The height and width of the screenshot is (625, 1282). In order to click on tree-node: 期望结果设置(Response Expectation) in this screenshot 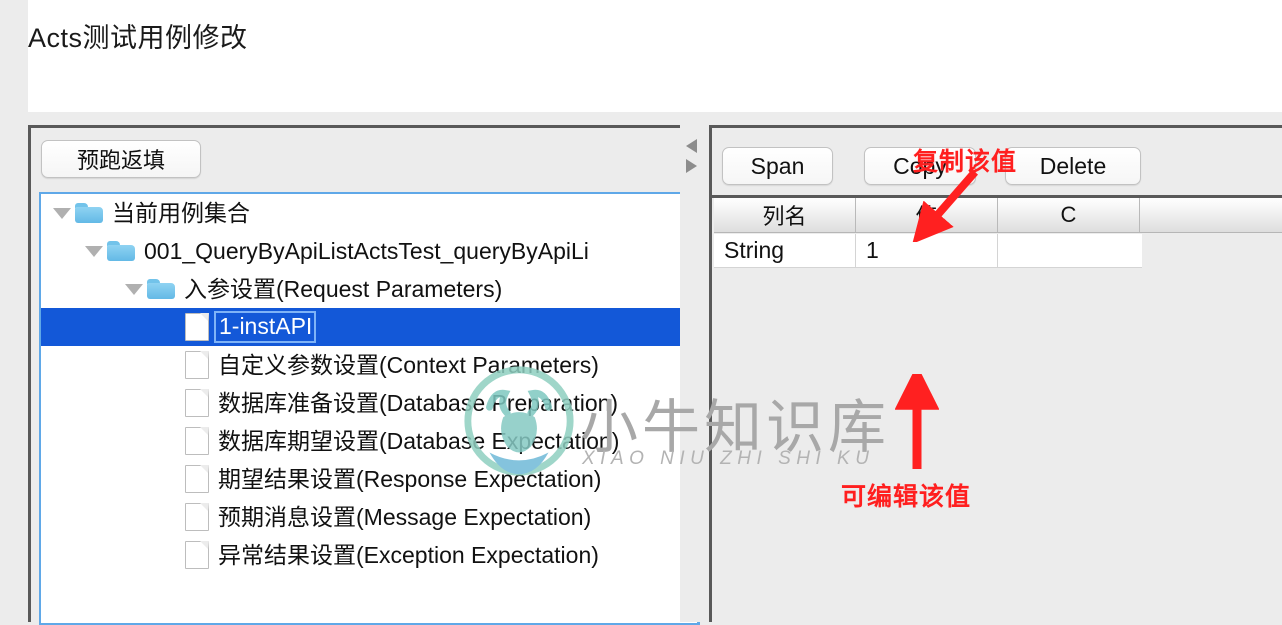, I will do `click(369, 479)`.